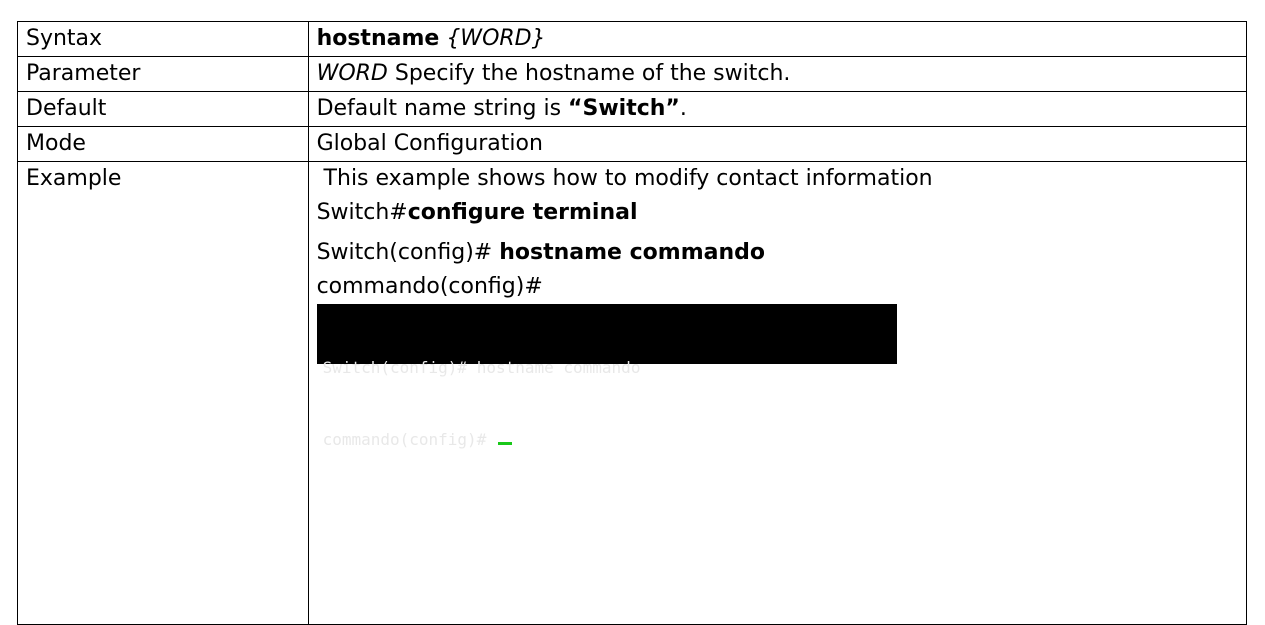 The image size is (1265, 625). Describe the element at coordinates (777, 213) in the screenshot. I see `example-line-1: Switch#configure terminal` at that location.